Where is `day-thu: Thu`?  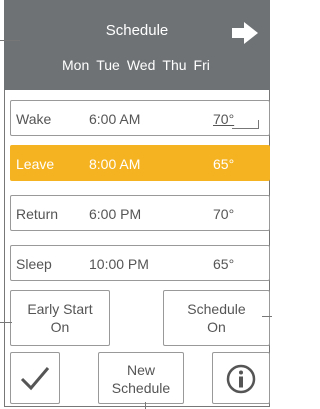 day-thu: Thu is located at coordinates (174, 65).